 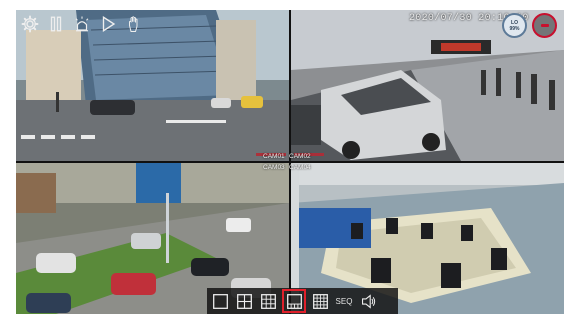 I want to click on single-view-button, so click(x=220, y=301).